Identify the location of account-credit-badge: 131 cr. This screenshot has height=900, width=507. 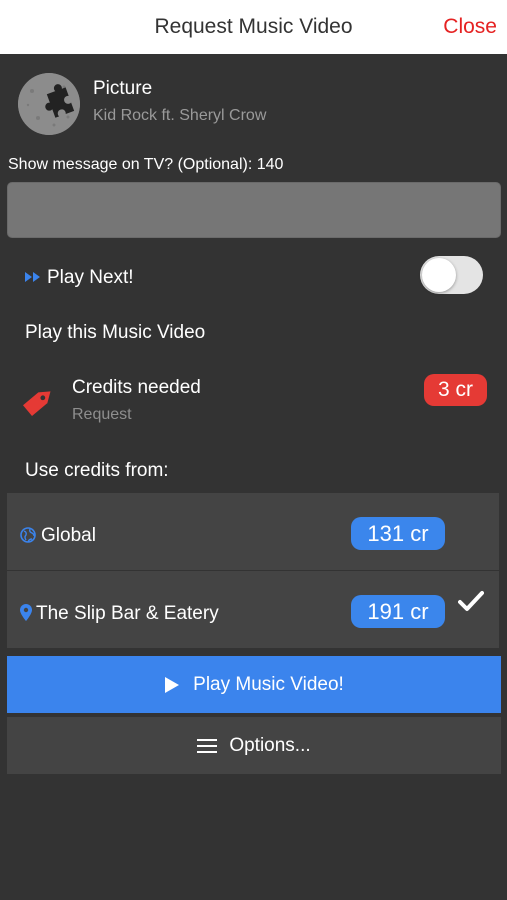
(398, 533).